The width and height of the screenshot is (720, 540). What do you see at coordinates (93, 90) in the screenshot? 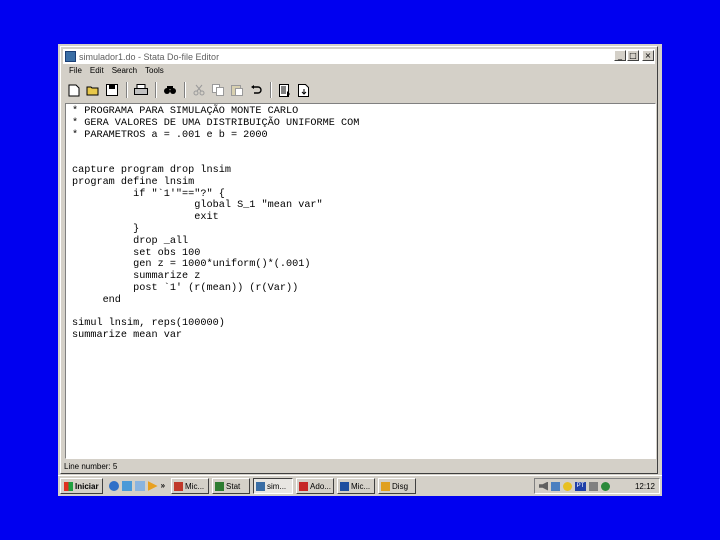
I see `open-folder-icon` at bounding box center [93, 90].